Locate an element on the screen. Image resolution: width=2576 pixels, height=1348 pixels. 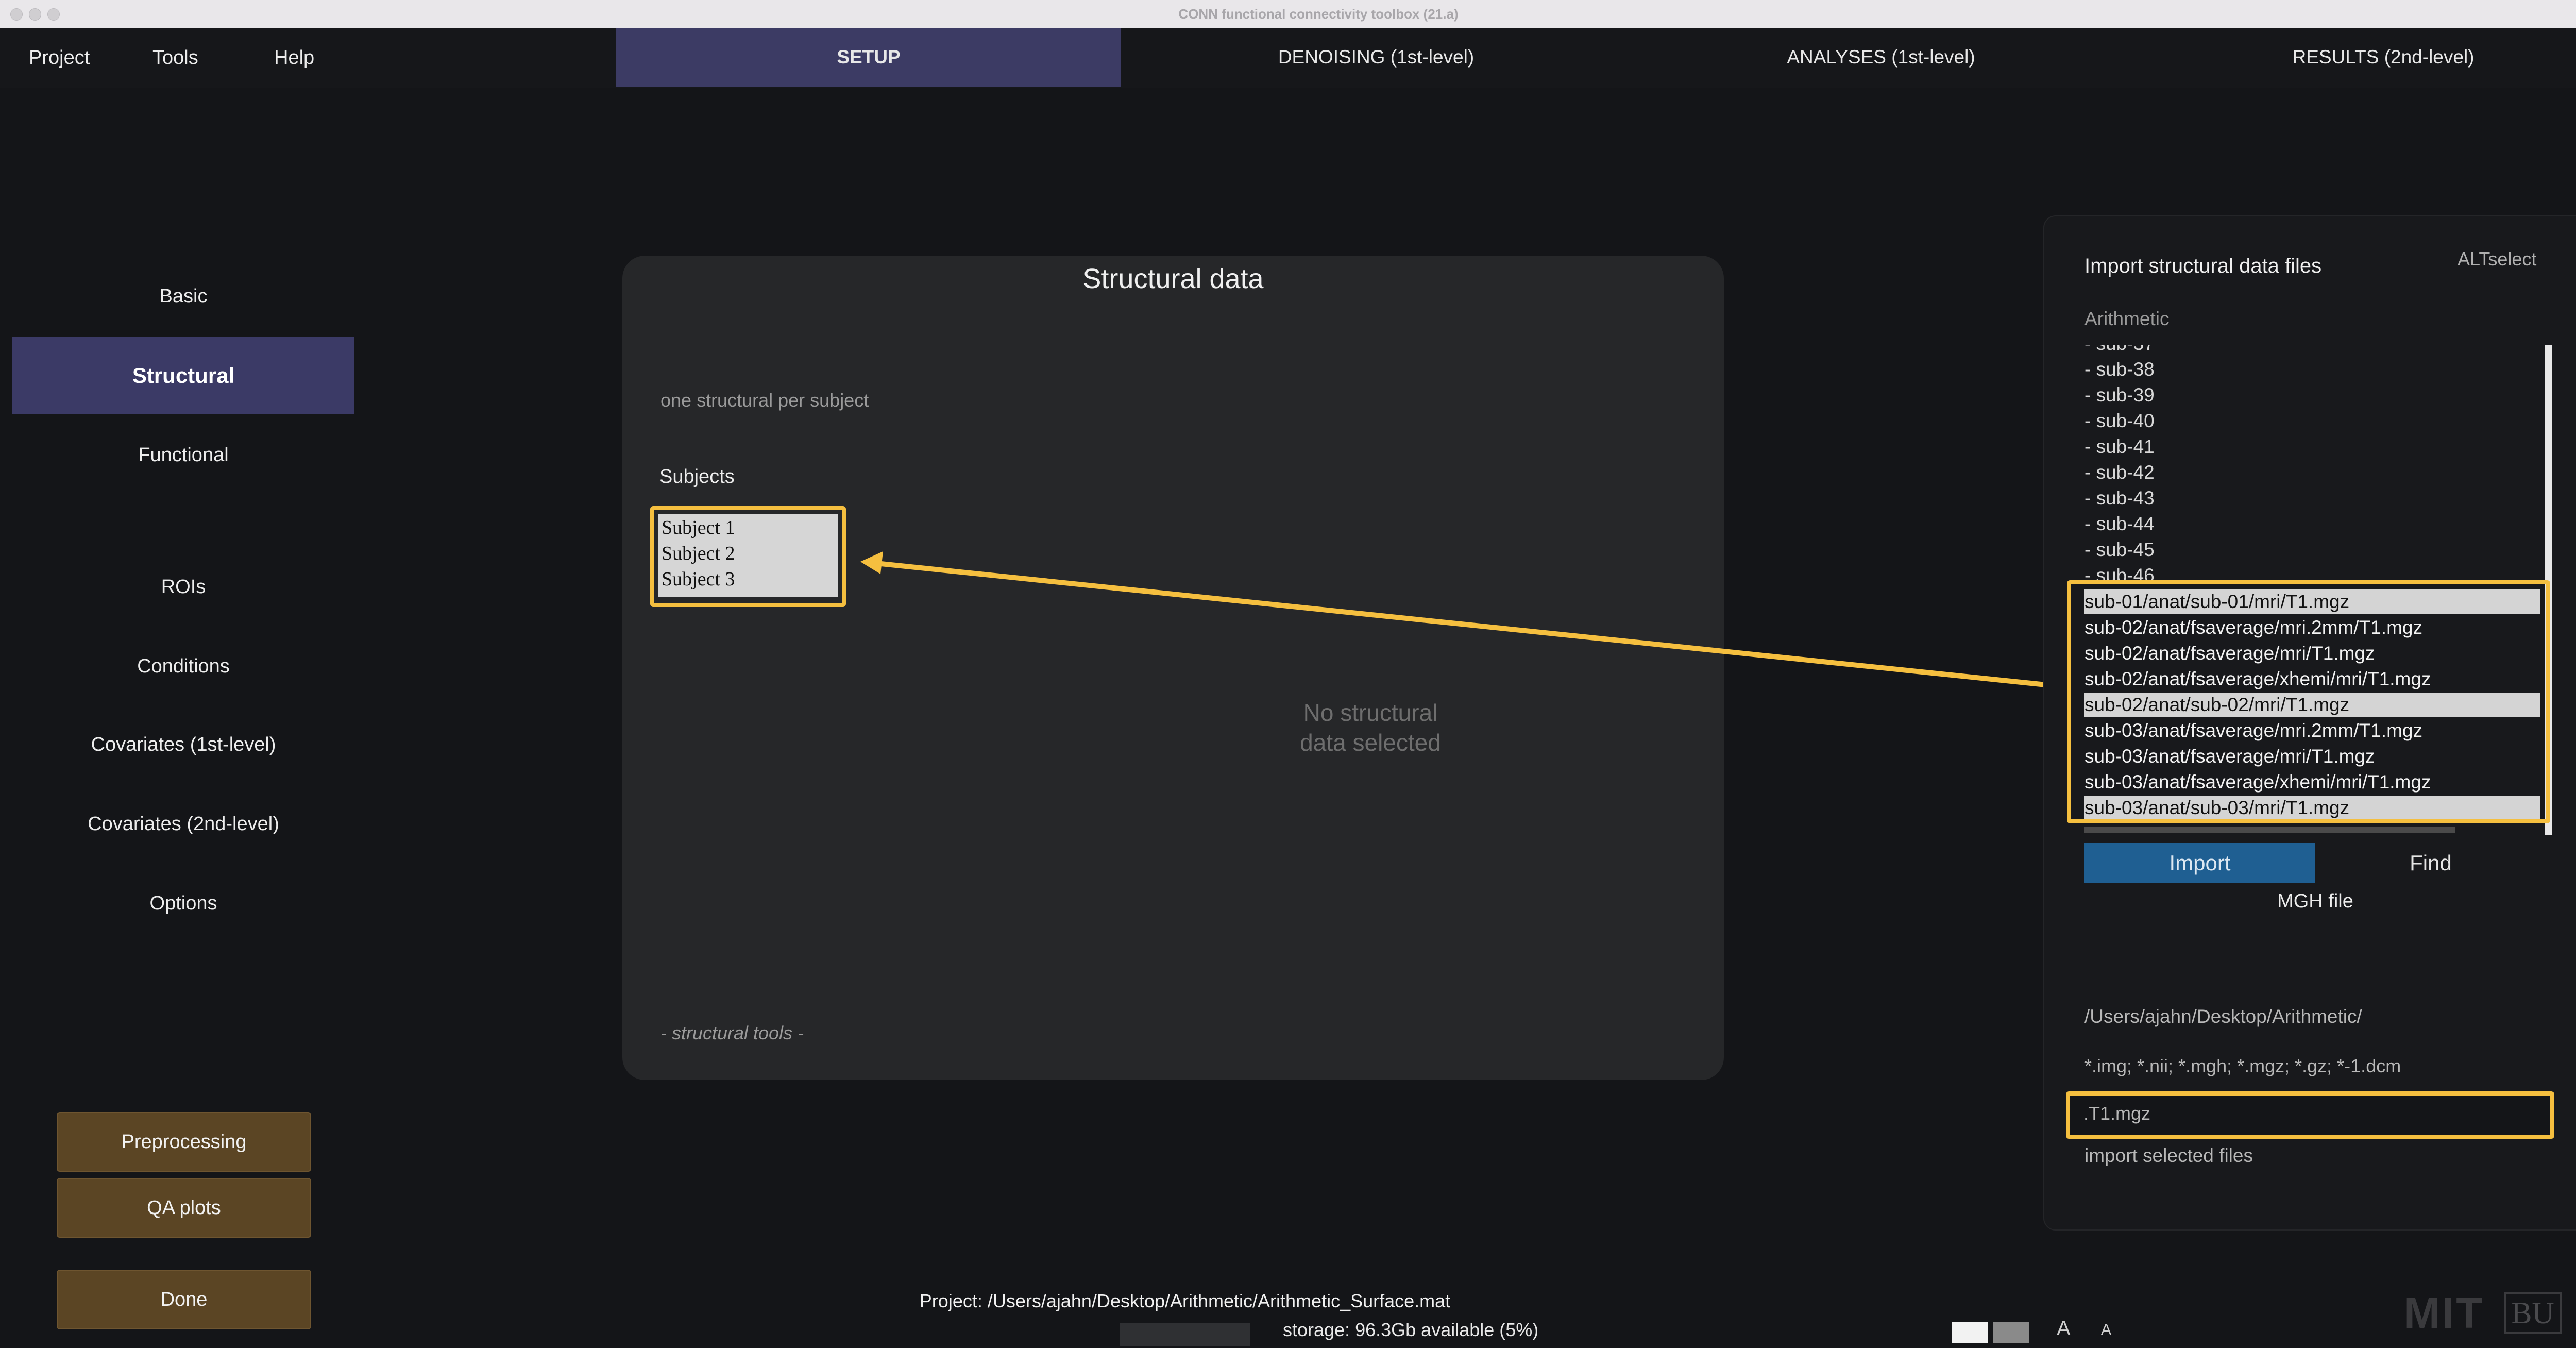
find-button: Find is located at coordinates (2430, 863).